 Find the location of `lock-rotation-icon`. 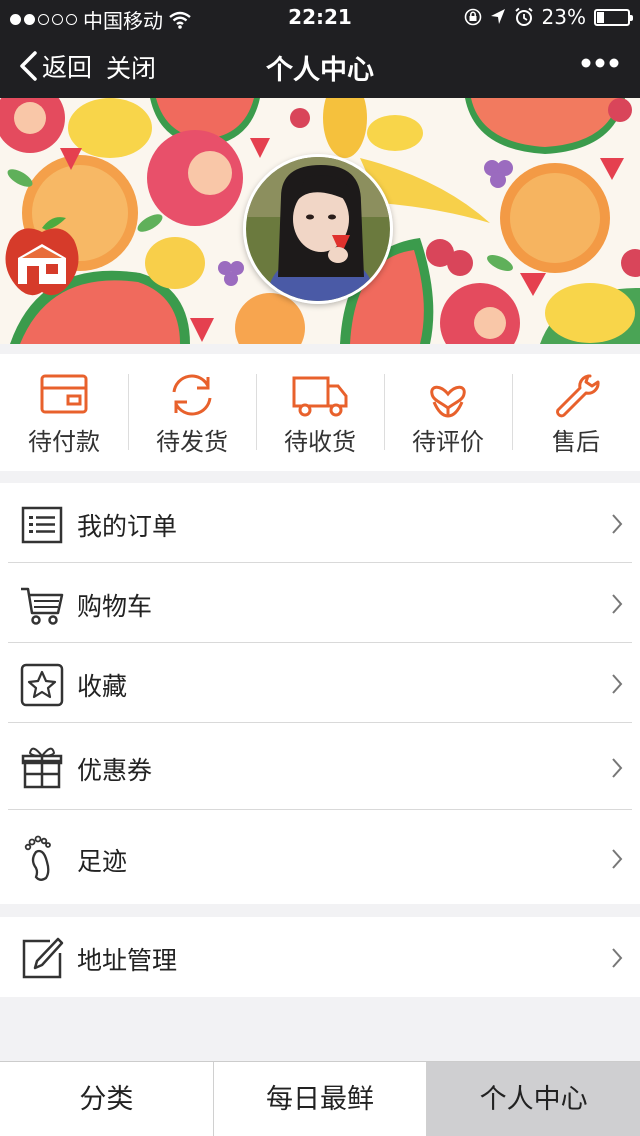

lock-rotation-icon is located at coordinates (472, 17).